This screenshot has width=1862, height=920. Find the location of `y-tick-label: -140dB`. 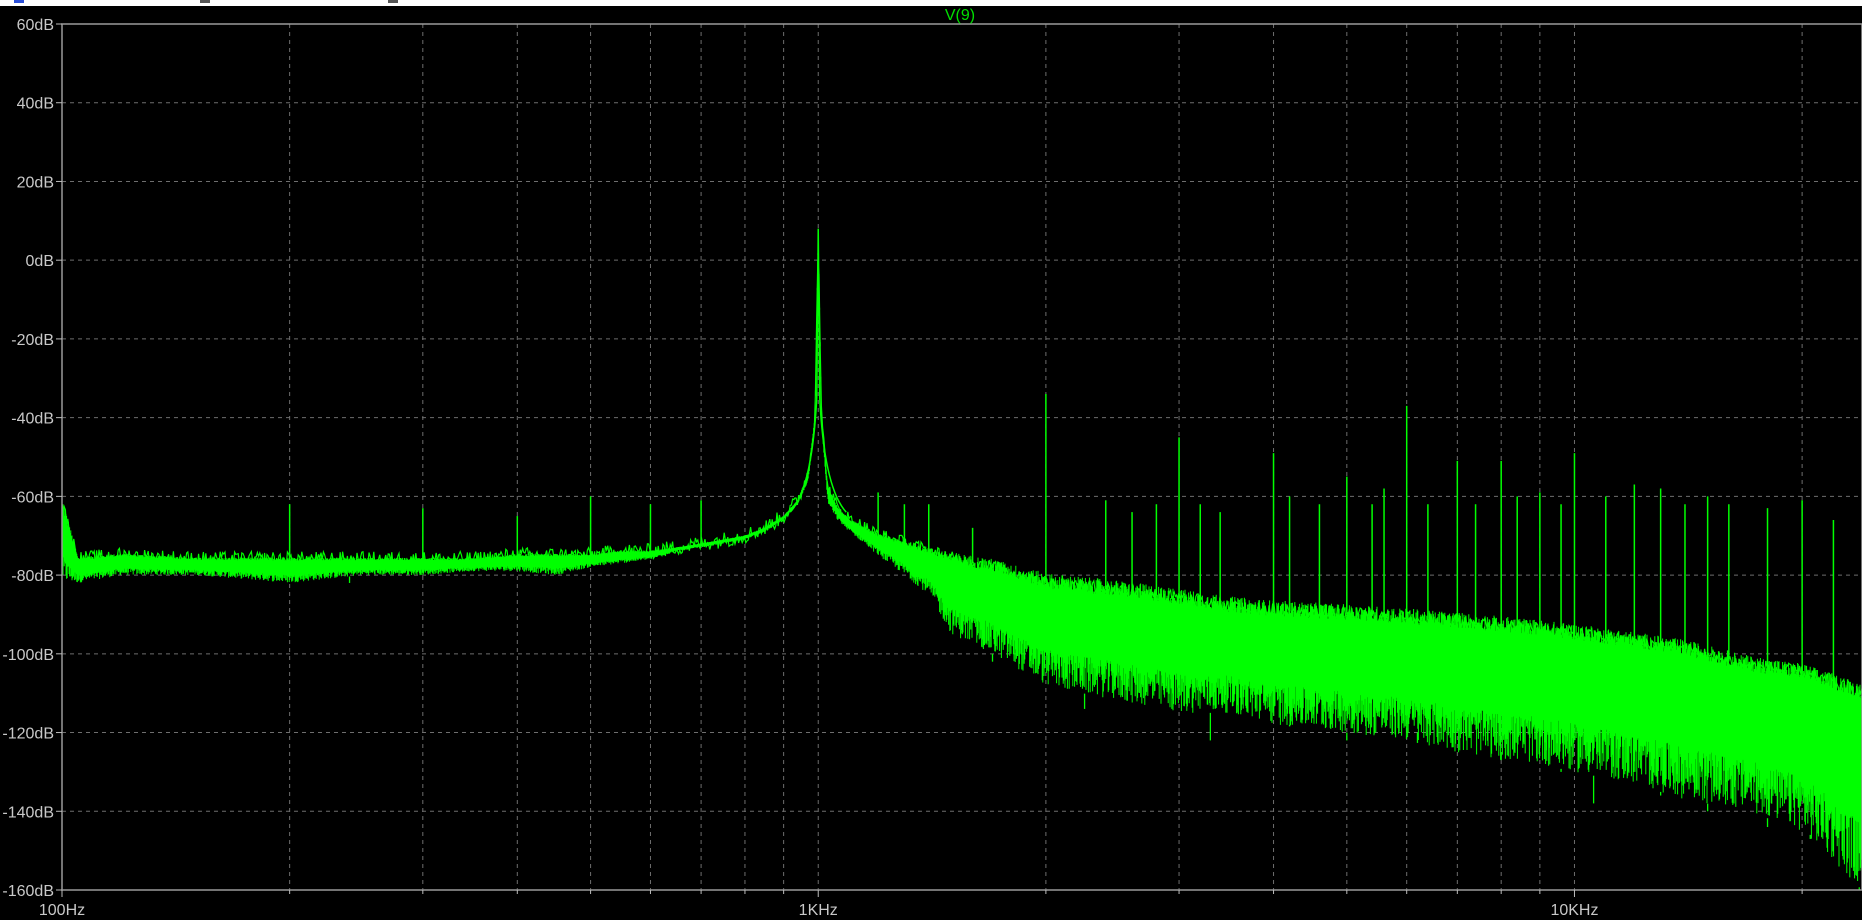

y-tick-label: -140dB is located at coordinates (28, 812).